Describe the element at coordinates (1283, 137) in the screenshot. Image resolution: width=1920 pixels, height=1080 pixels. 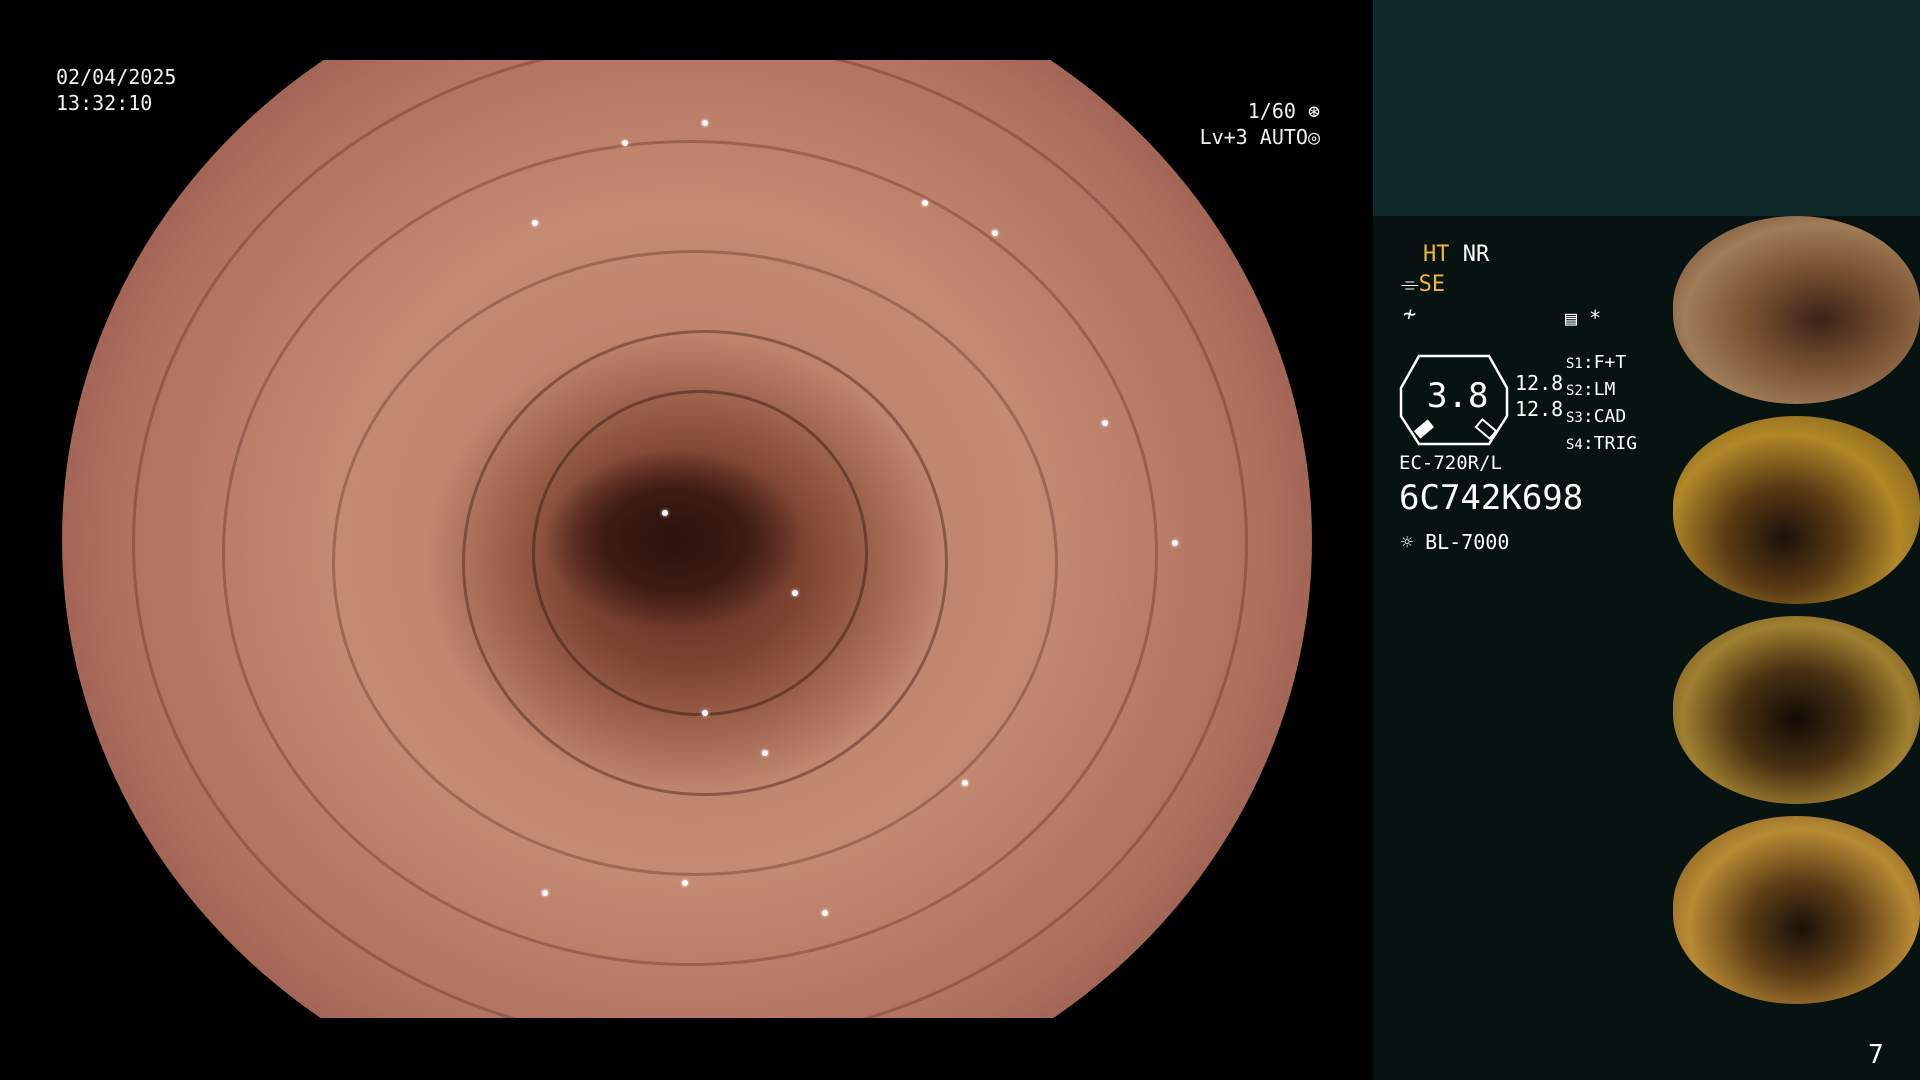
I see `iris-mode-text: AUTO` at that location.